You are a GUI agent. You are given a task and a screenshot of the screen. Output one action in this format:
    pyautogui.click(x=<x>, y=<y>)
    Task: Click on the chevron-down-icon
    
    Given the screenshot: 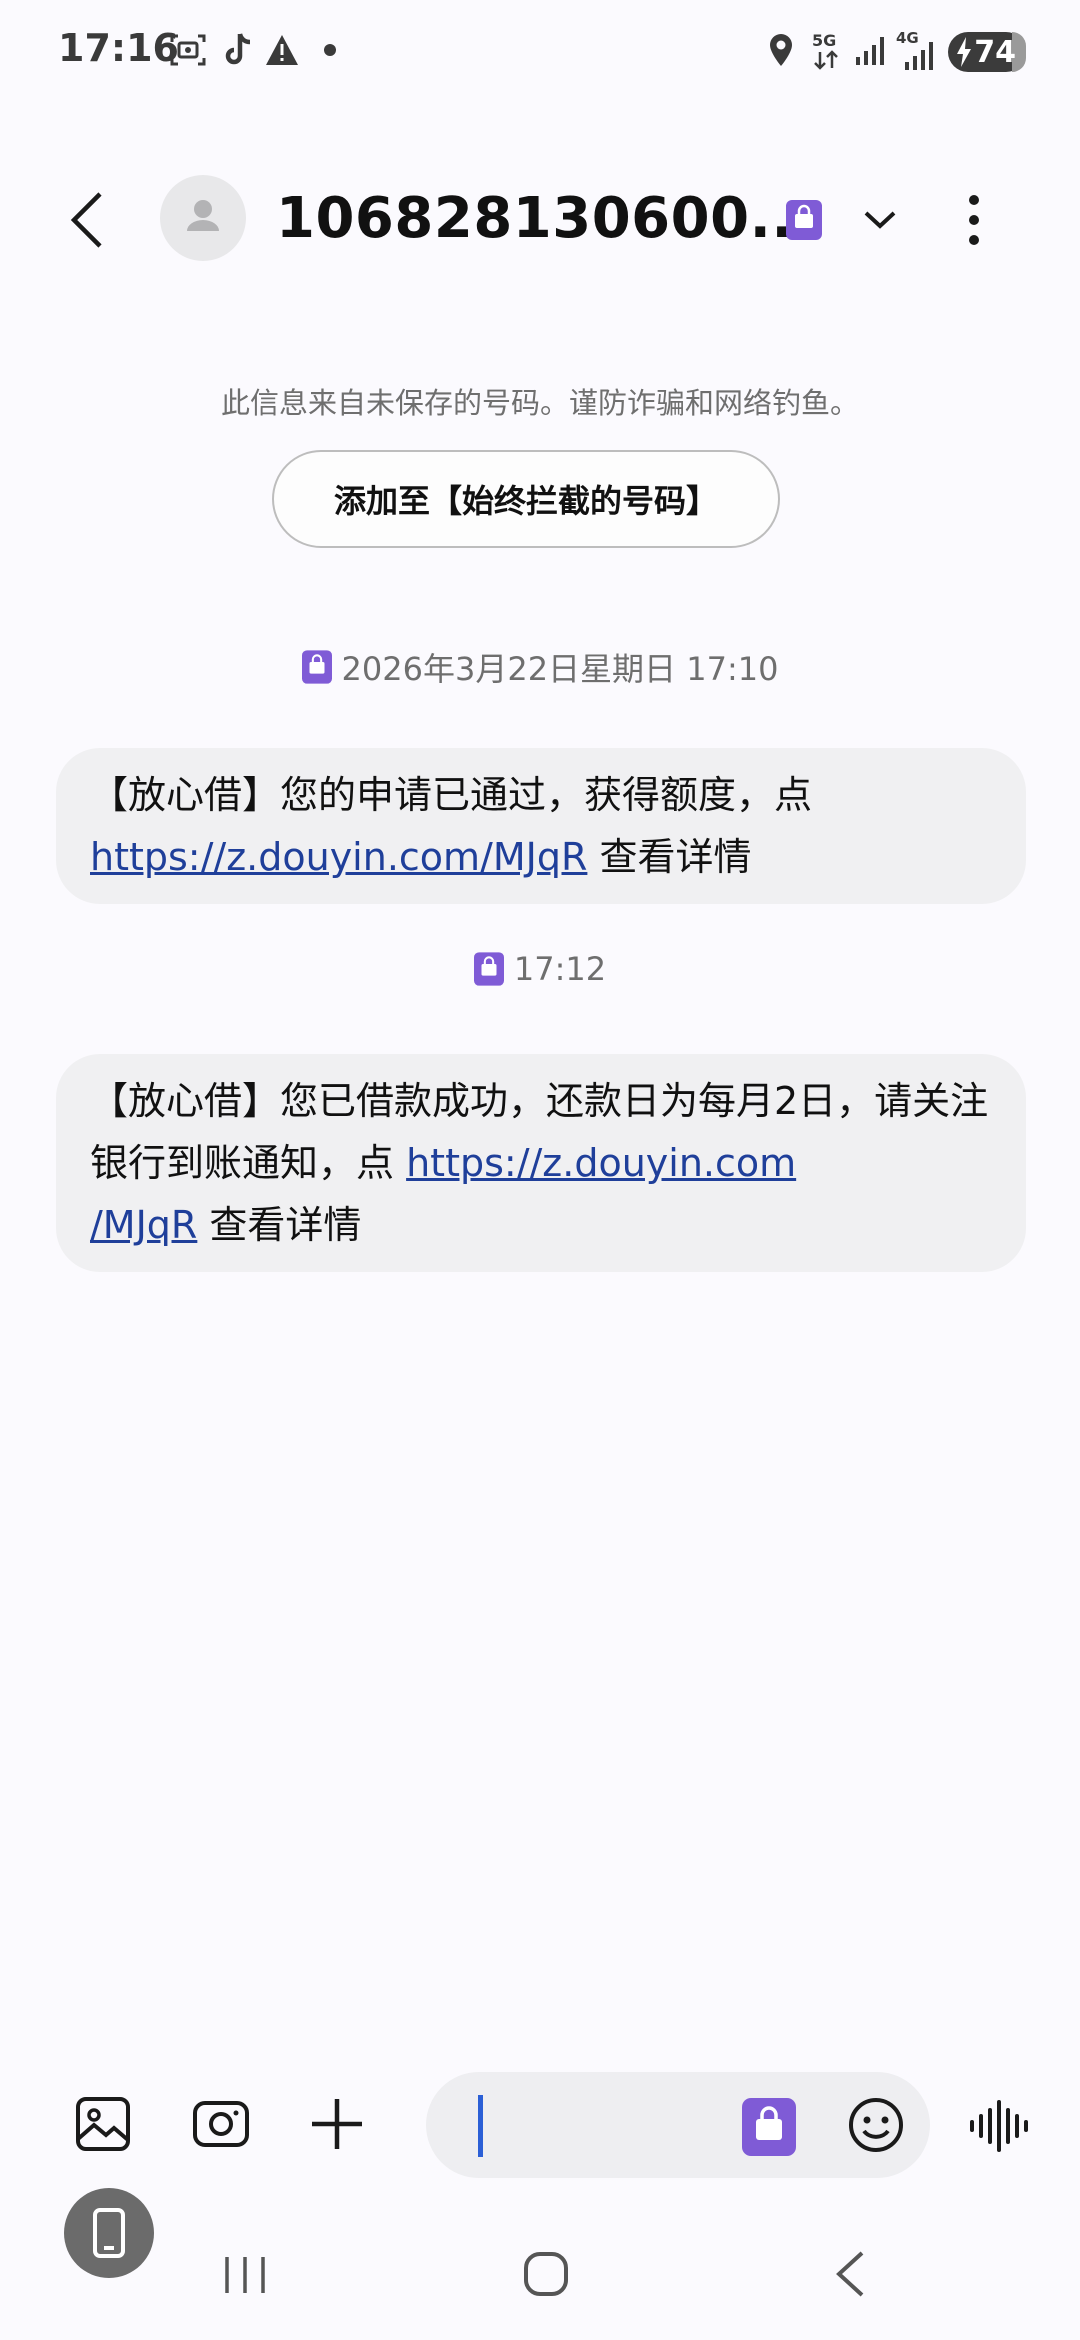 What is the action you would take?
    pyautogui.click(x=880, y=220)
    